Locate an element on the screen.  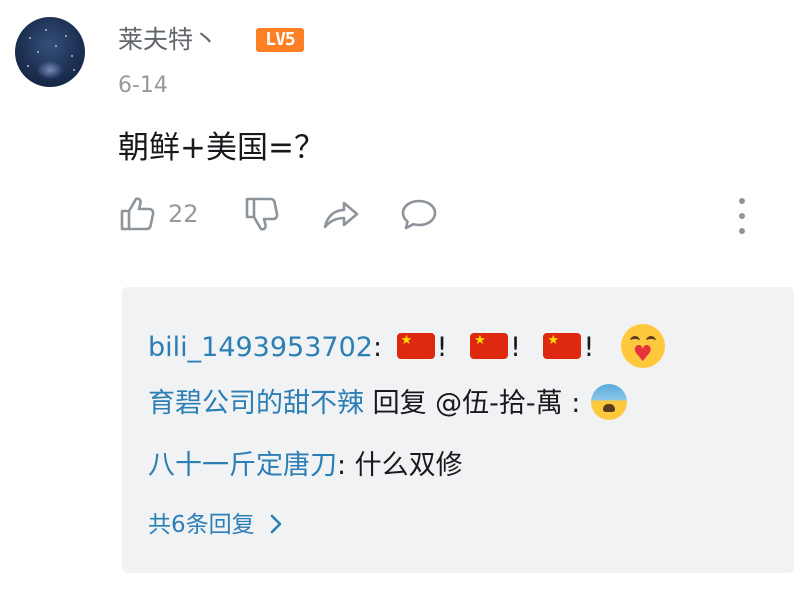
dislike-button is located at coordinates (262, 214).